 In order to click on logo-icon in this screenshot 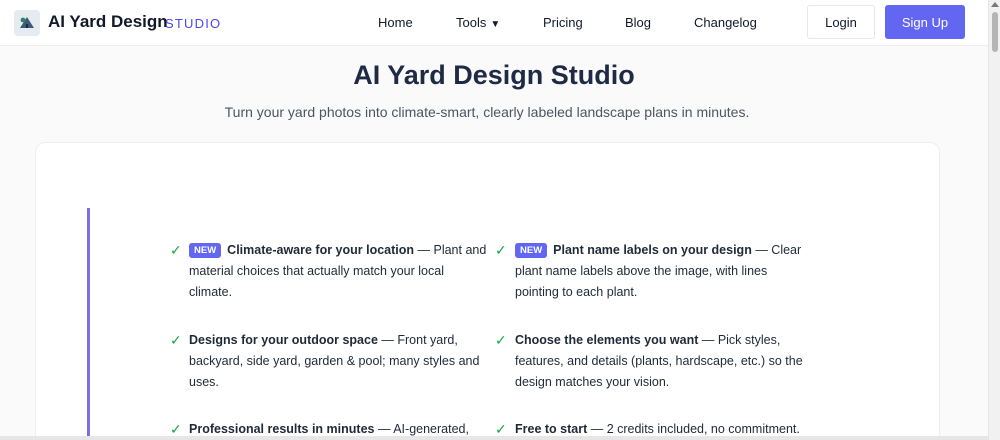, I will do `click(27, 23)`.